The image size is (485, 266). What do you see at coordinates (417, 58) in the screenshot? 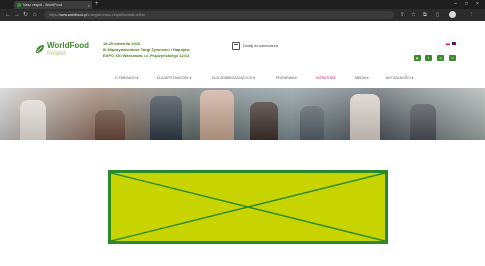
I see `youtube-icon: ▶` at bounding box center [417, 58].